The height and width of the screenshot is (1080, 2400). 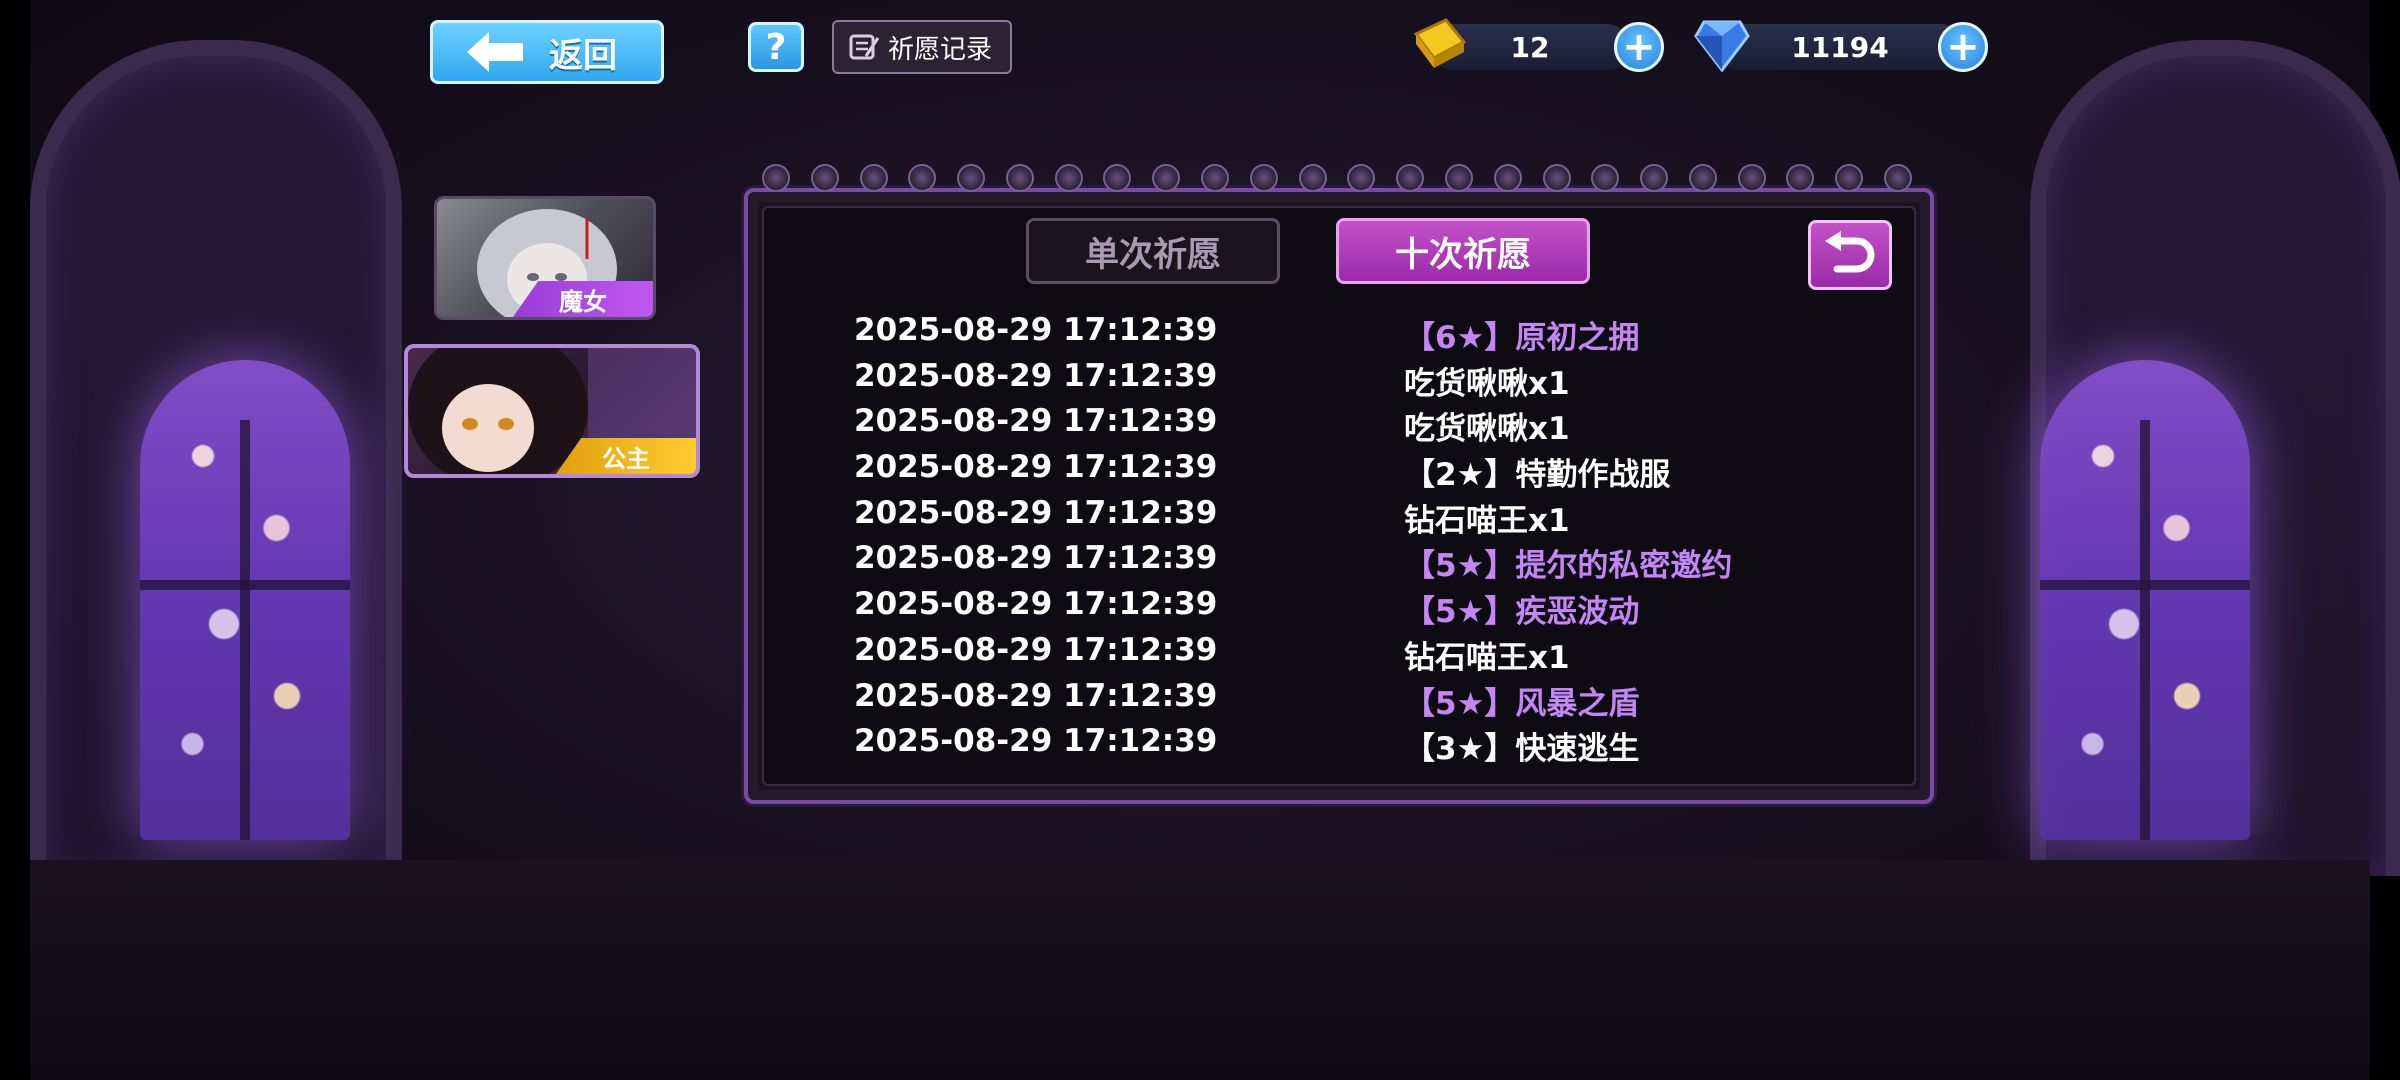 I want to click on tab-single-wish: 单次祈愿, so click(x=1153, y=251).